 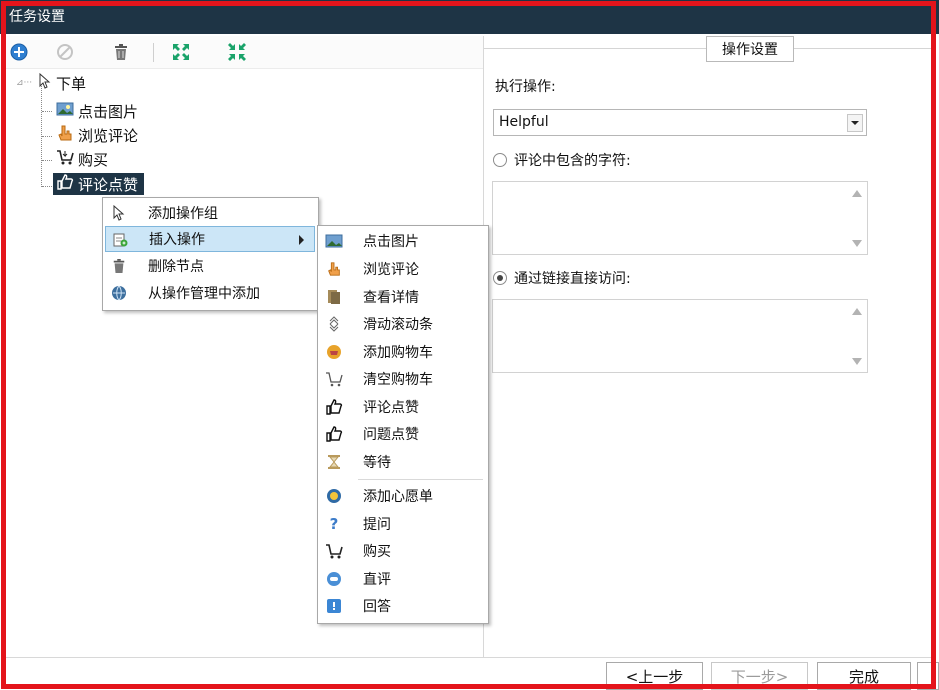 I want to click on submenu-item-label: 查看详情, so click(x=391, y=298).